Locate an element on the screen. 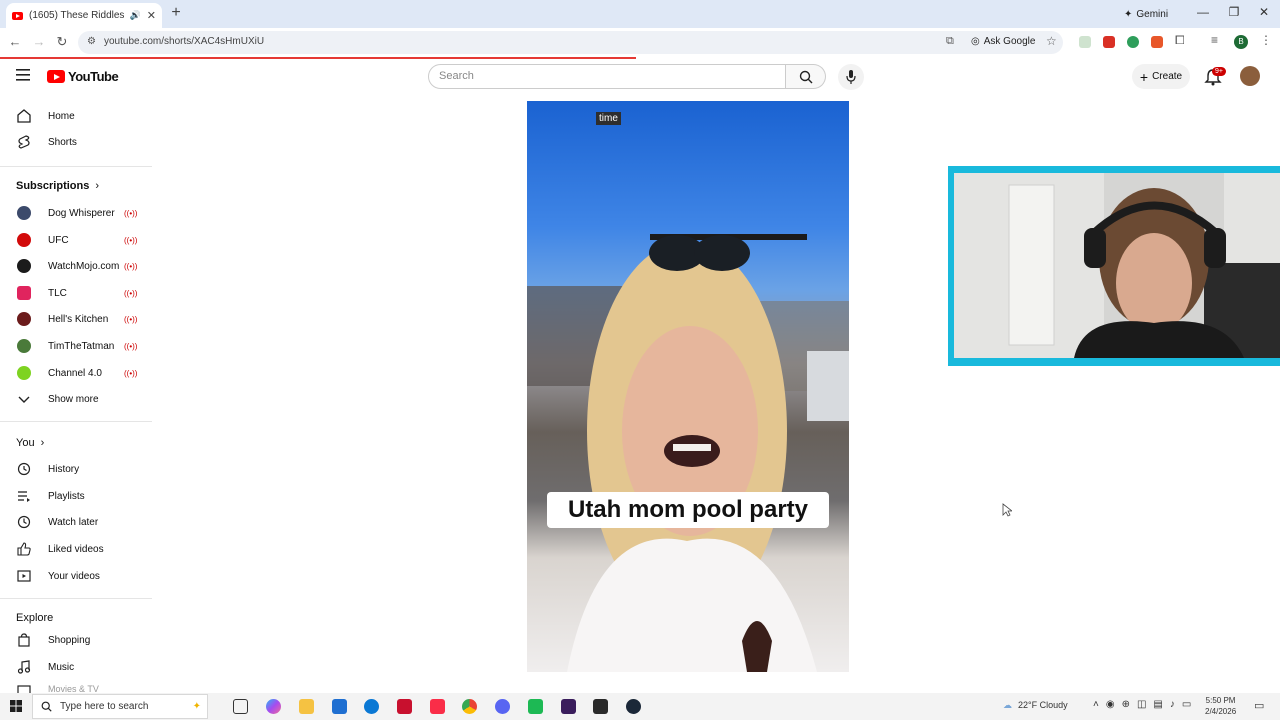 Image resolution: width=1280 pixels, height=720 pixels. store-icon is located at coordinates (339, 706).